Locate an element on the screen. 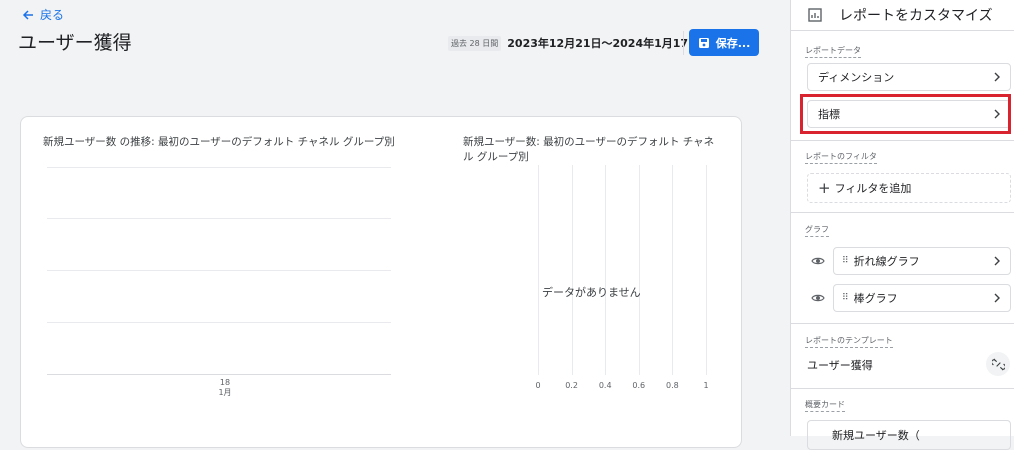  section-label-report-data: レポートデータ is located at coordinates (833, 51).